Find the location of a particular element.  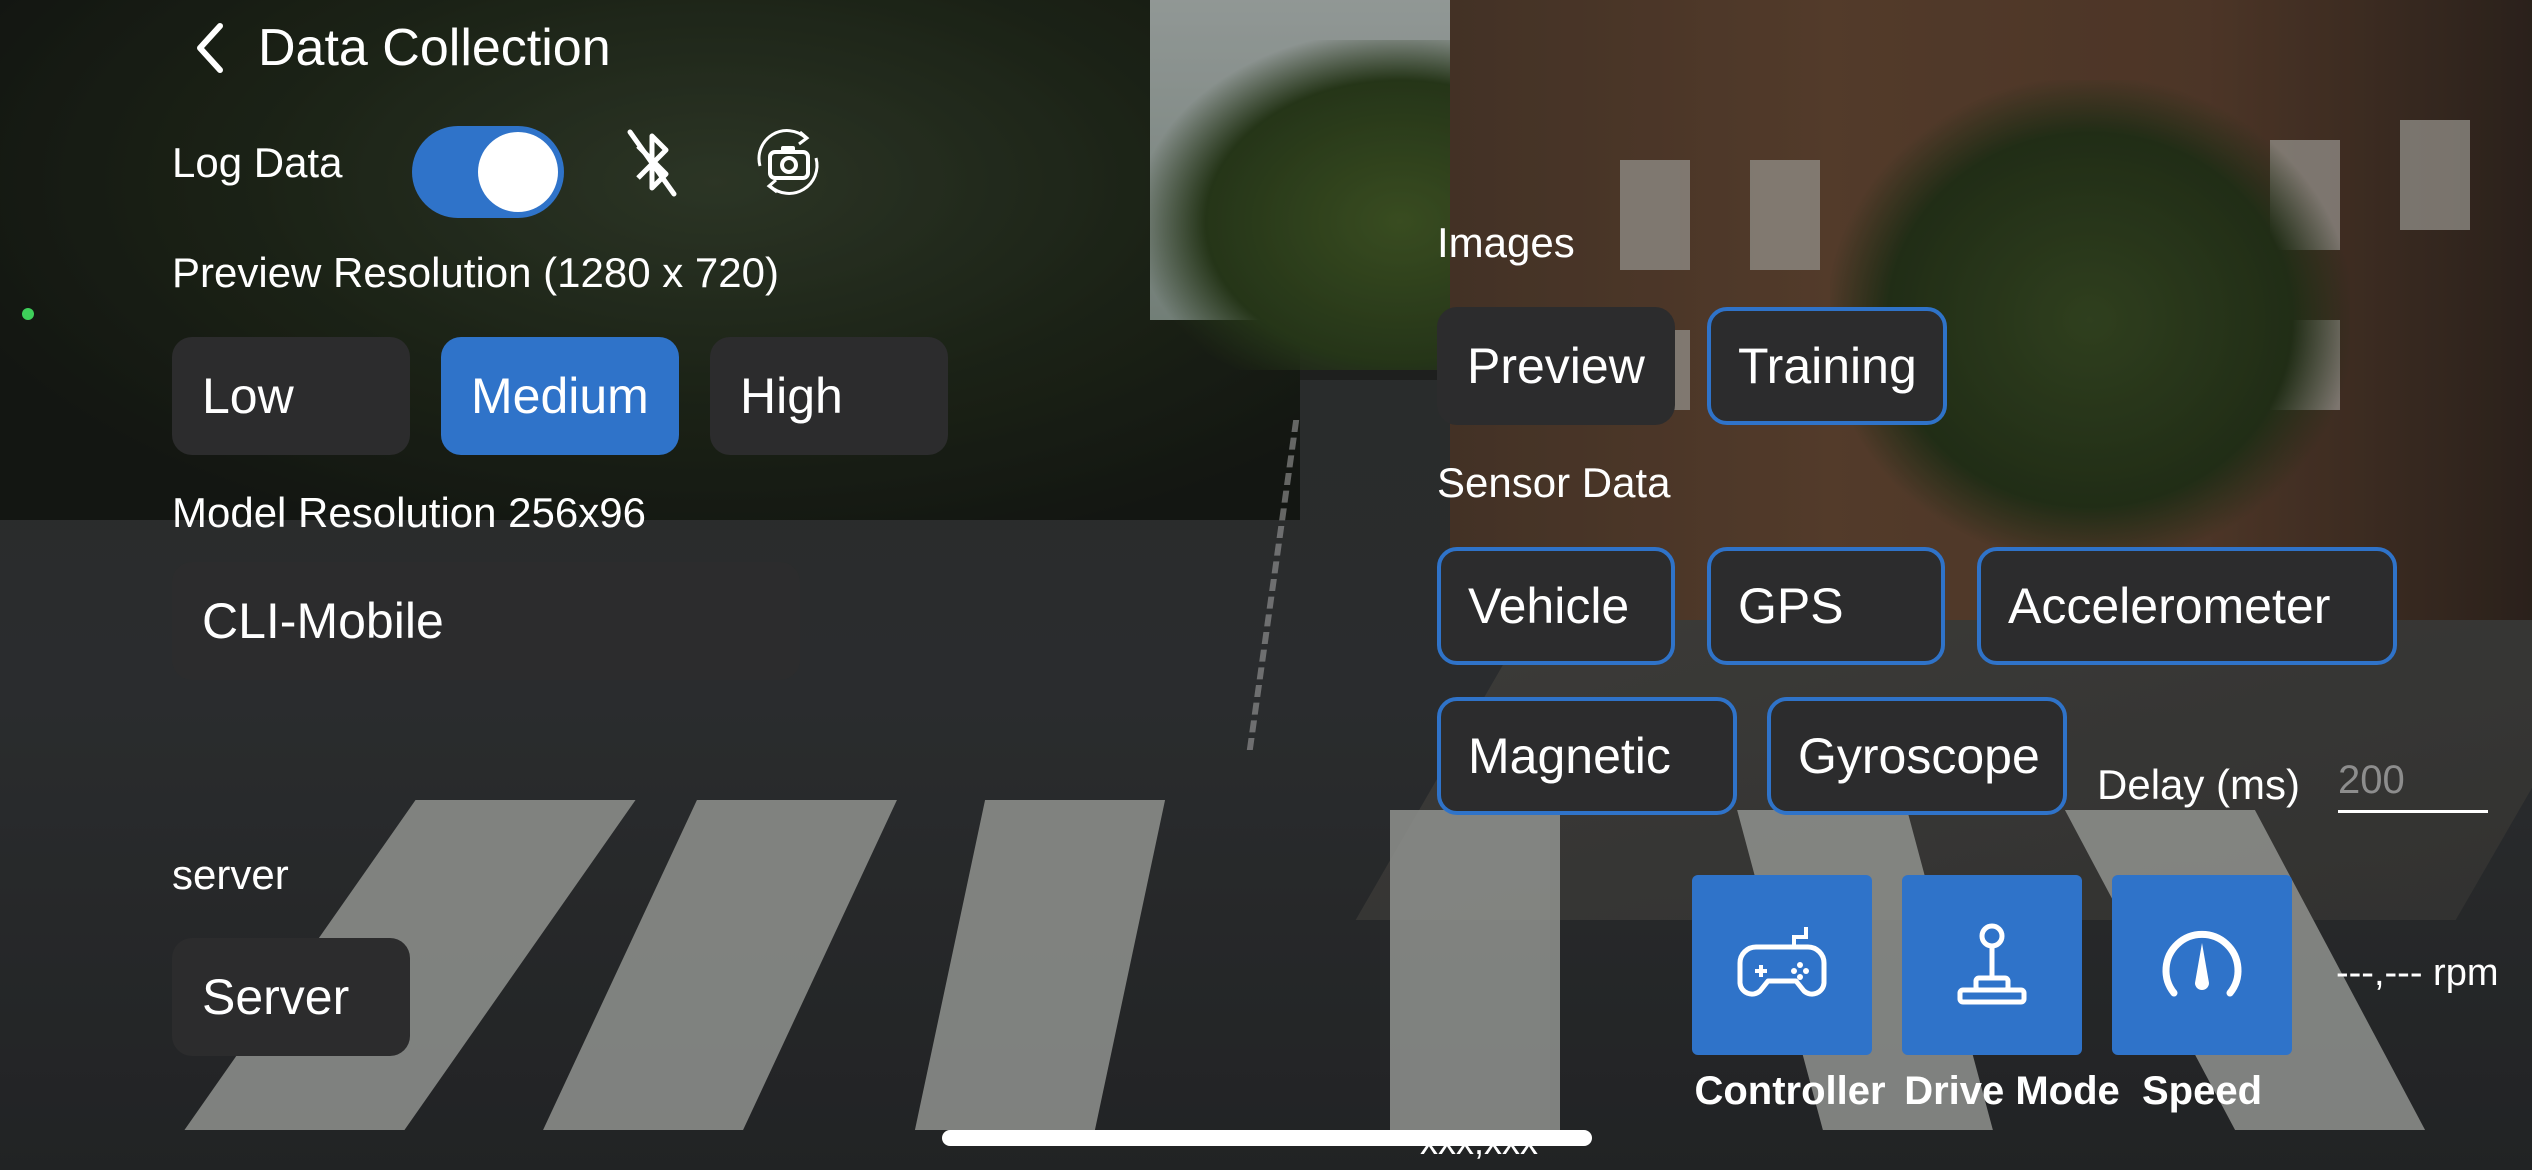

speedometer-icon is located at coordinates (2202, 963).